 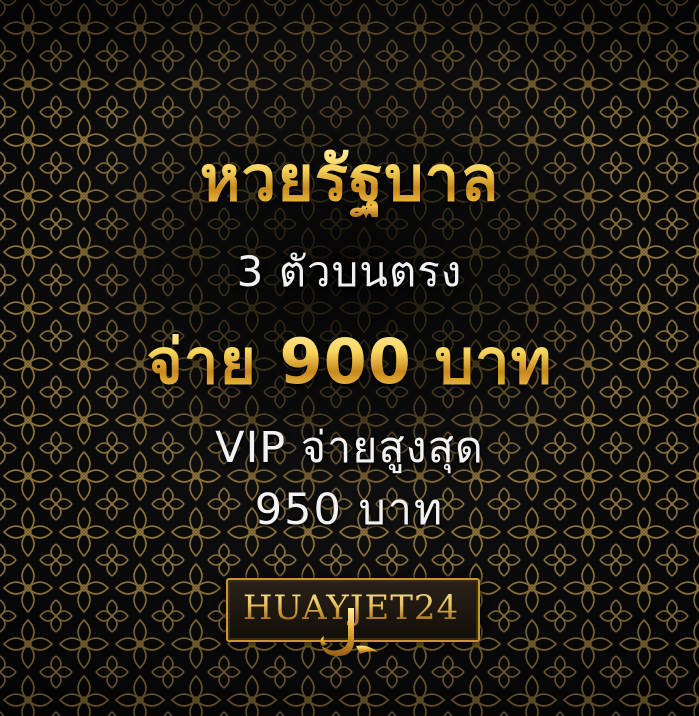 What do you see at coordinates (349, 271) in the screenshot?
I see `bet-type-label: 3 ตัวบนตรง` at bounding box center [349, 271].